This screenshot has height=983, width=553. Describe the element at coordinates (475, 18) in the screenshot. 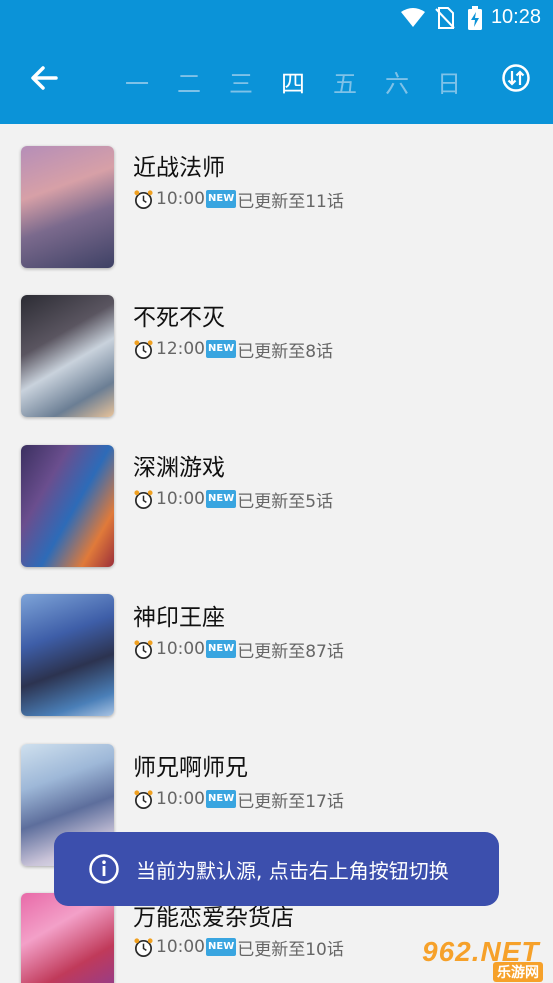

I see `battery-charging-icon` at that location.